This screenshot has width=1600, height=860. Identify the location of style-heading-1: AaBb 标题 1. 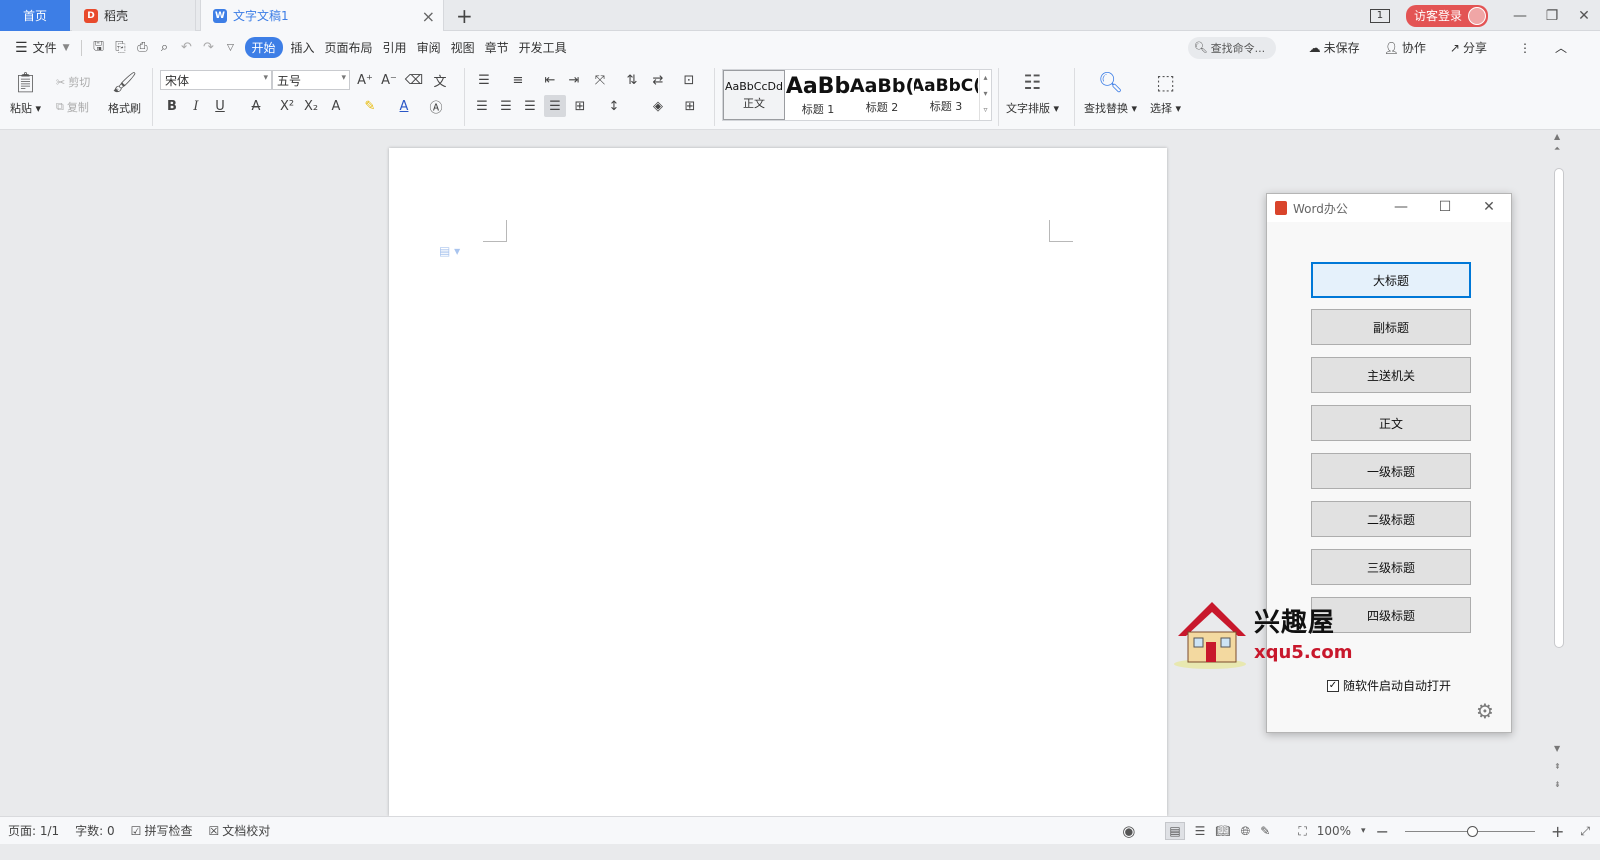
(818, 95).